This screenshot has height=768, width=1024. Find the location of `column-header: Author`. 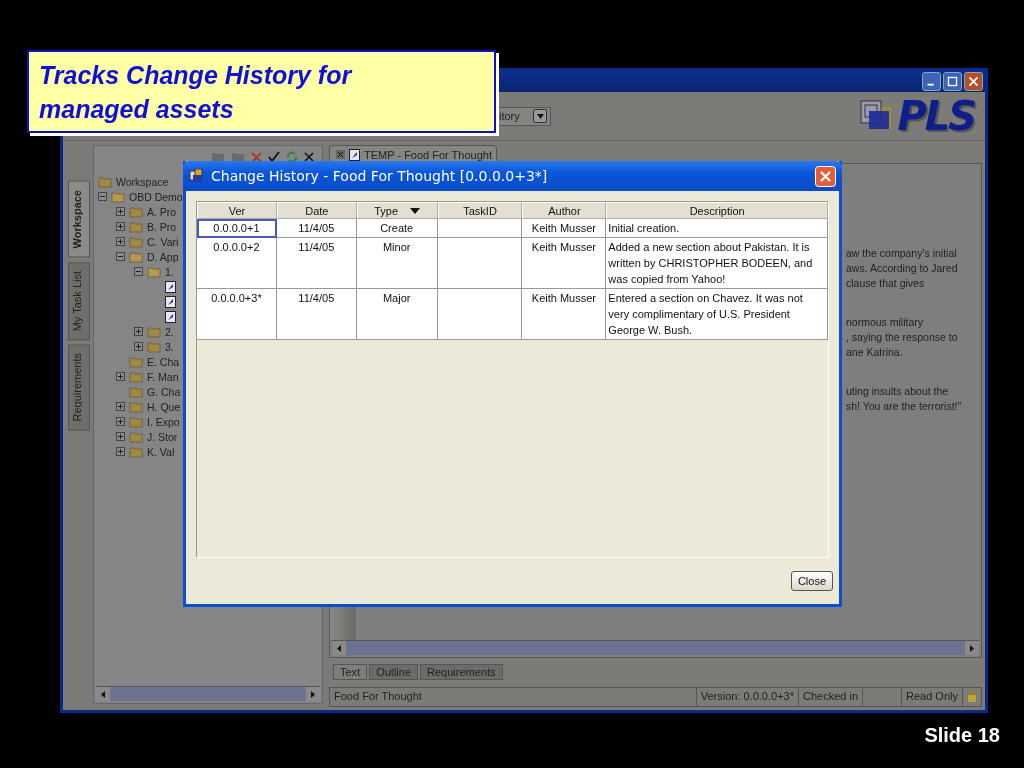

column-header: Author is located at coordinates (564, 210).